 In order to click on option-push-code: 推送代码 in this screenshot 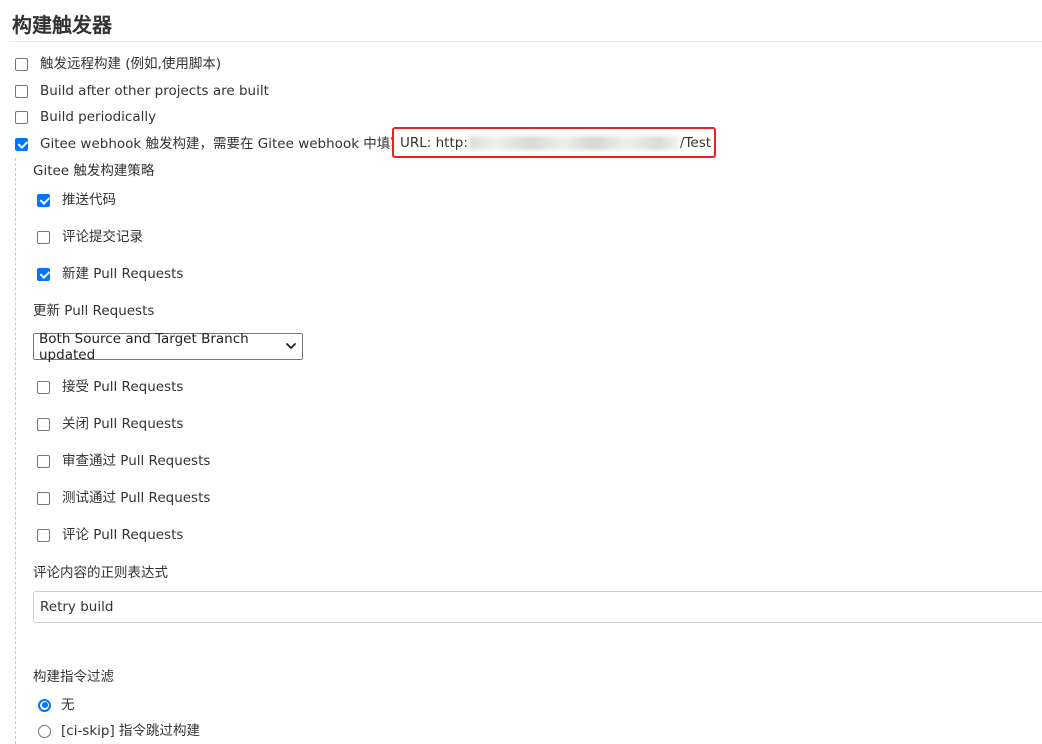, I will do `click(76, 200)`.